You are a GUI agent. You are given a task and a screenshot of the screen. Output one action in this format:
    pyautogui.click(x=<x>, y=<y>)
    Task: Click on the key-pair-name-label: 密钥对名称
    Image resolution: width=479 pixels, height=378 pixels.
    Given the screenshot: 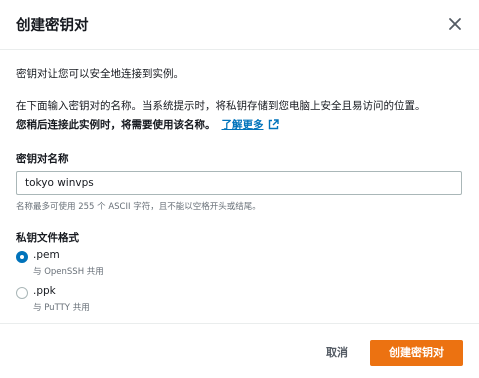 What is the action you would take?
    pyautogui.click(x=42, y=159)
    